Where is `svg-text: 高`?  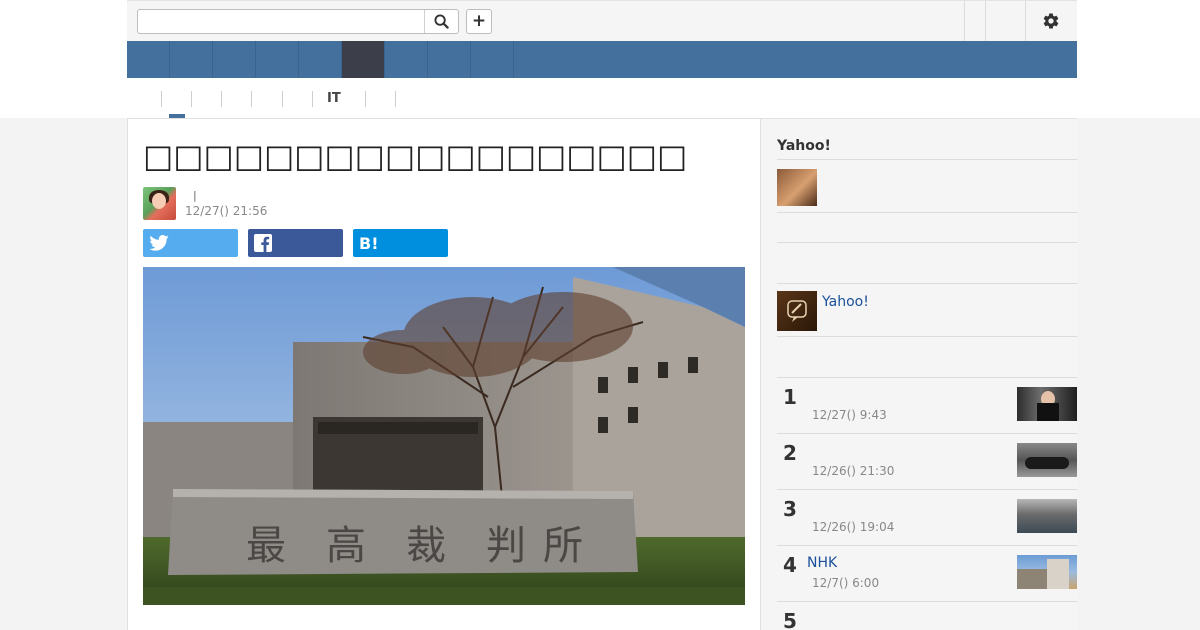
svg-text: 高 is located at coordinates (346, 546).